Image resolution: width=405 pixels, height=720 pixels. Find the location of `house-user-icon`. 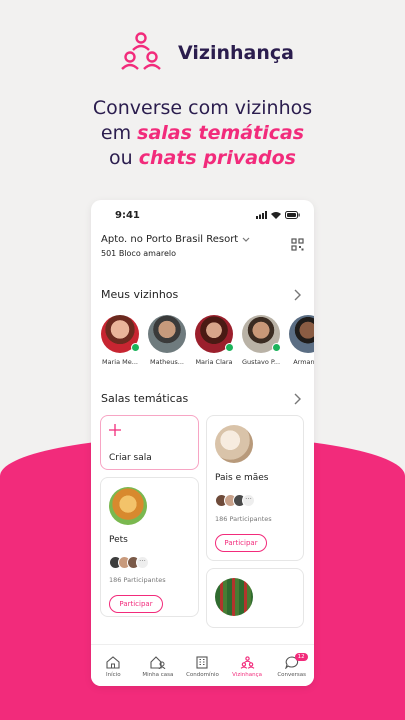

house-user-icon is located at coordinates (158, 662).